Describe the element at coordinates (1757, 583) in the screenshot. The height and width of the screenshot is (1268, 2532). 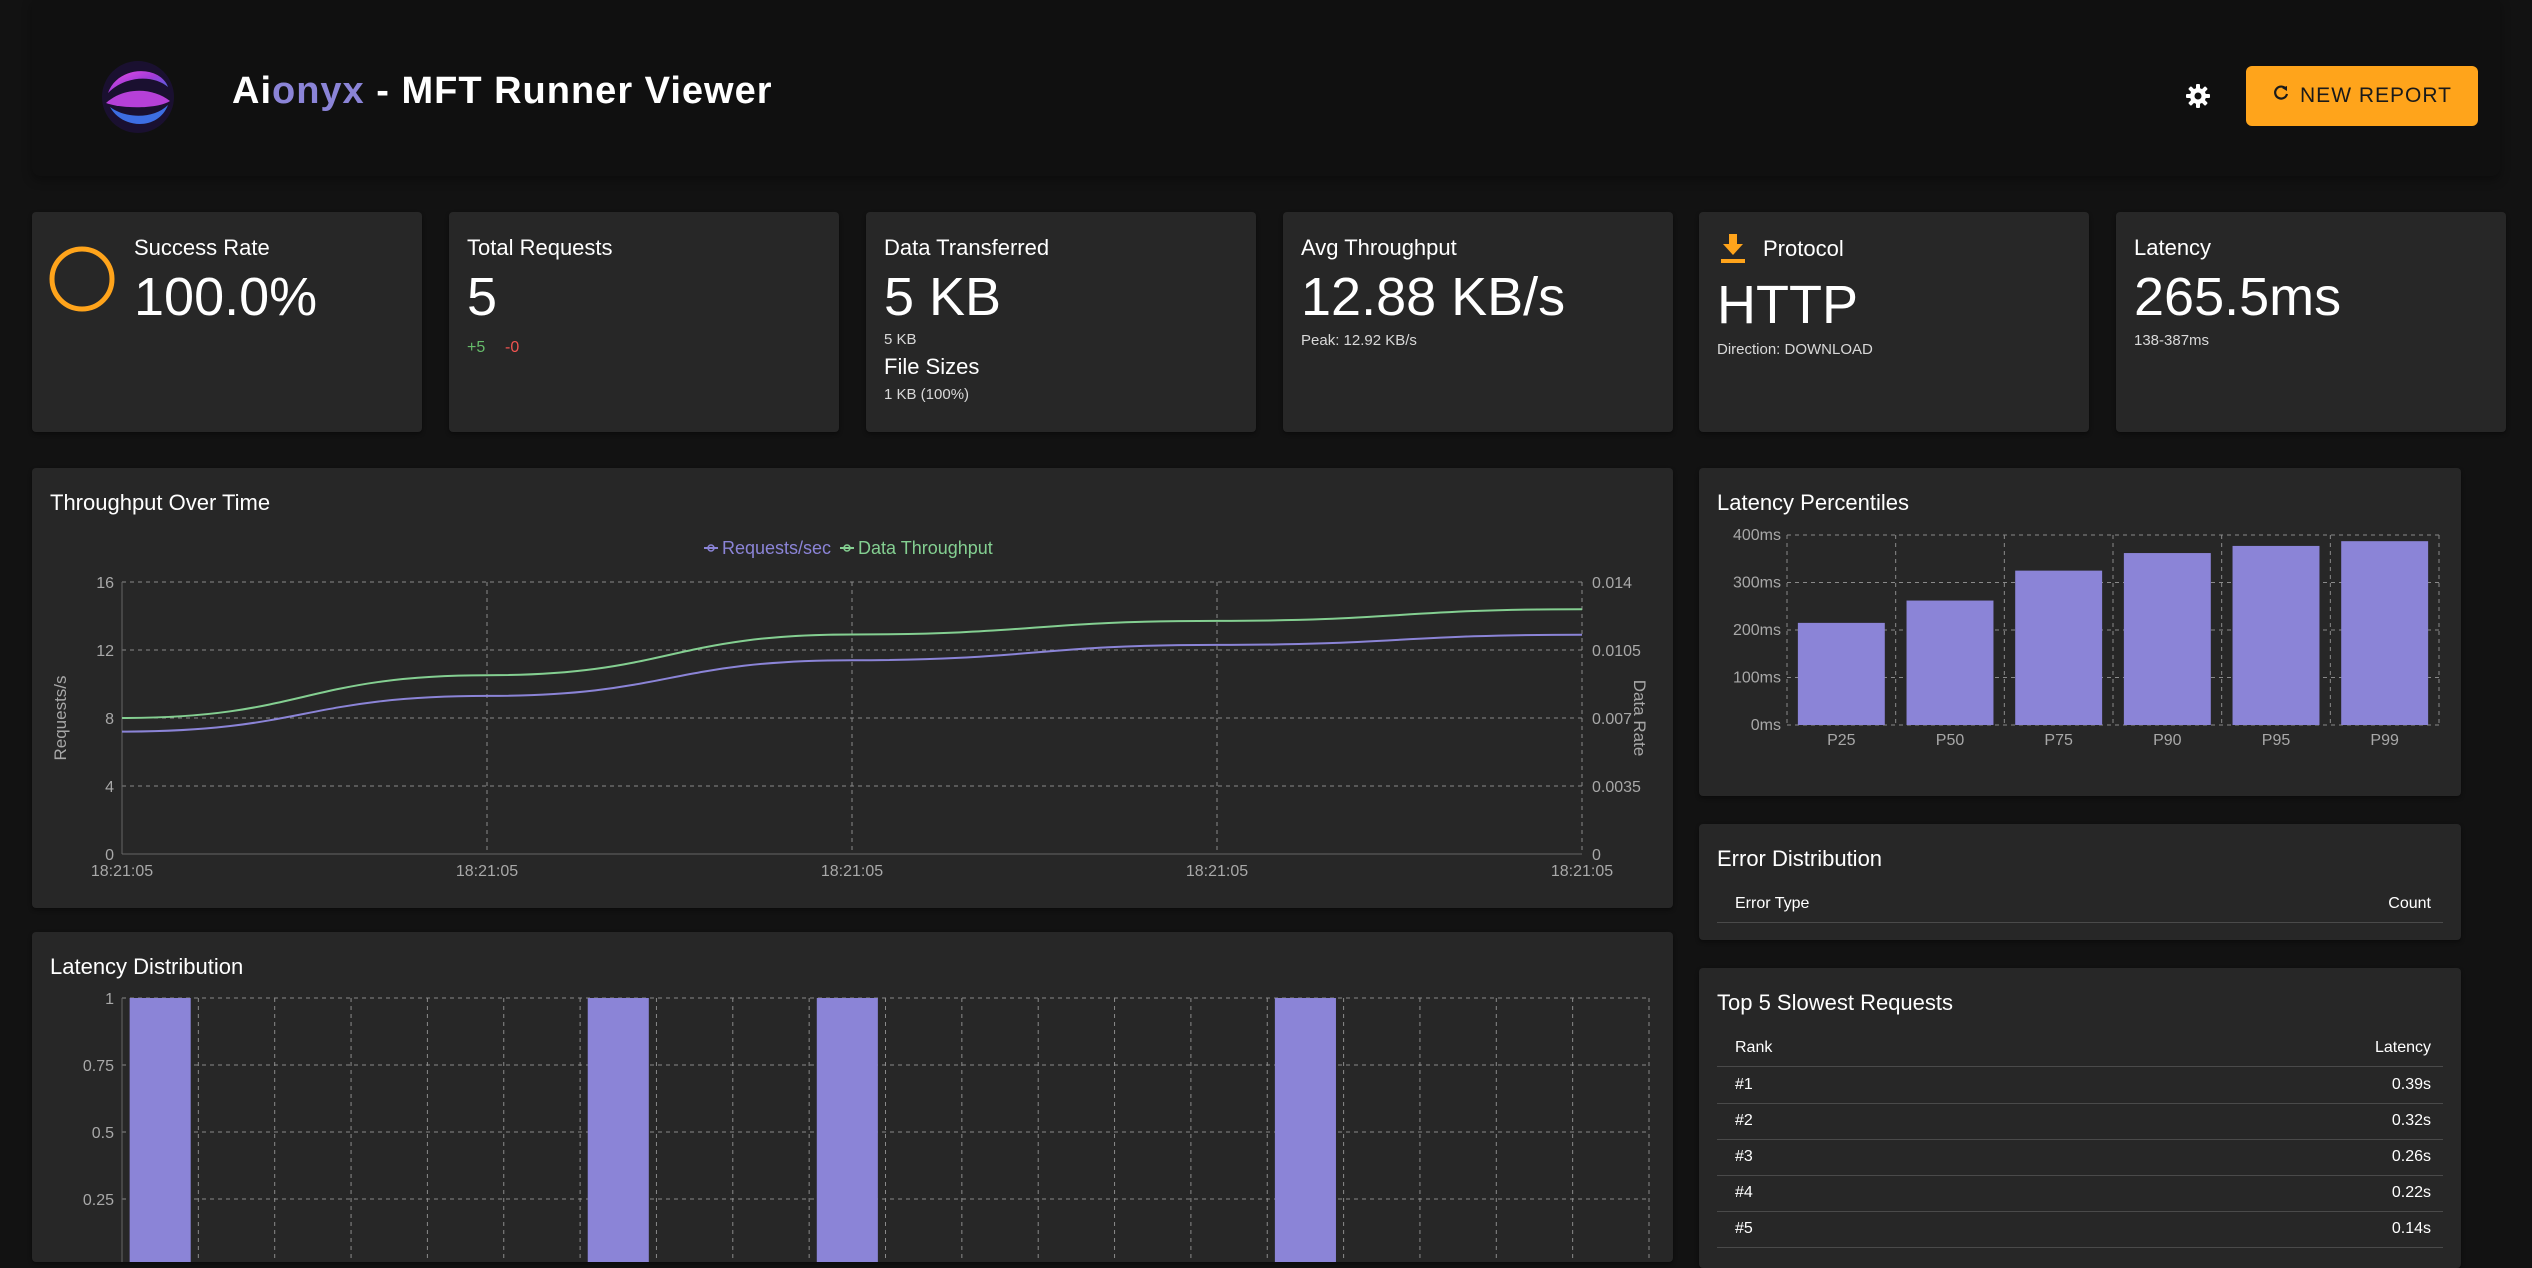
I see `y-tick: 300ms` at that location.